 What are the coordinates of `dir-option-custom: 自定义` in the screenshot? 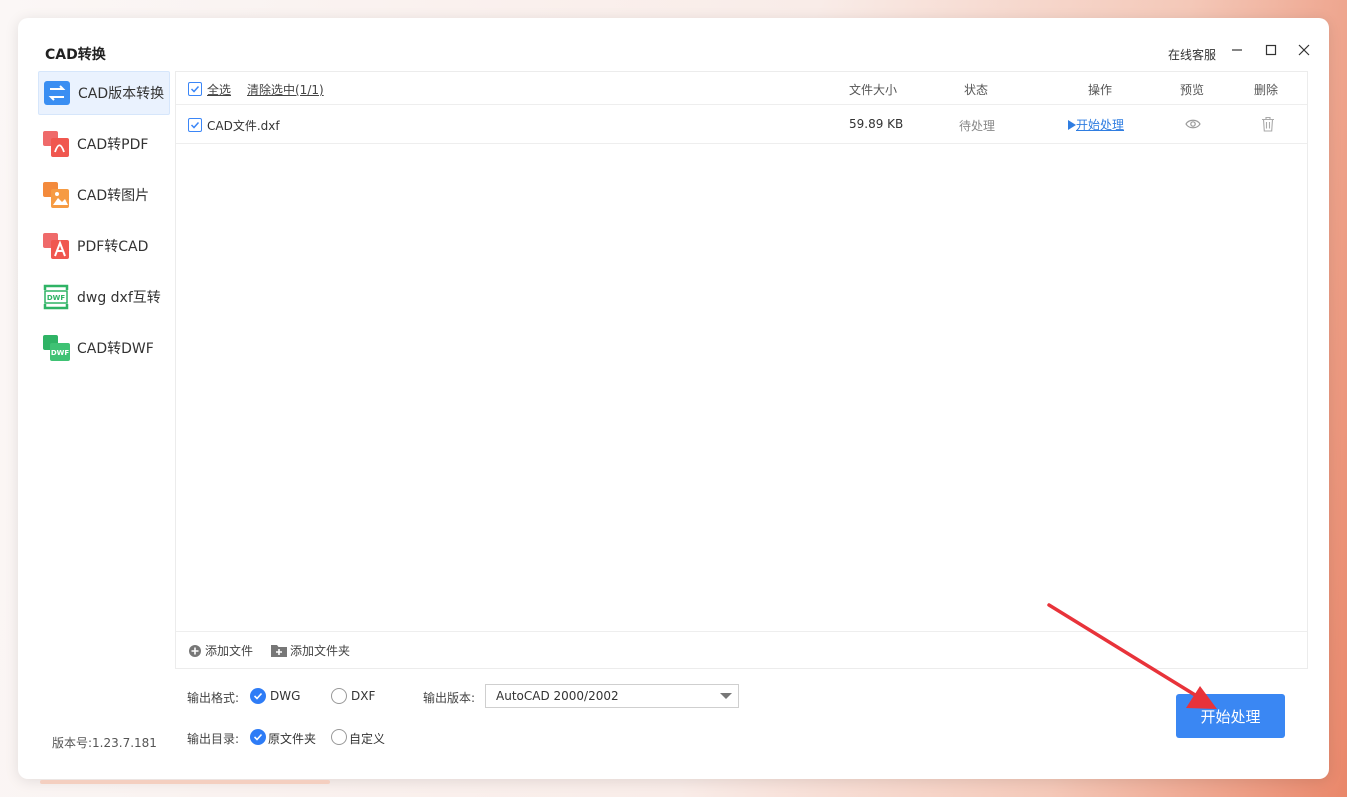 It's located at (367, 738).